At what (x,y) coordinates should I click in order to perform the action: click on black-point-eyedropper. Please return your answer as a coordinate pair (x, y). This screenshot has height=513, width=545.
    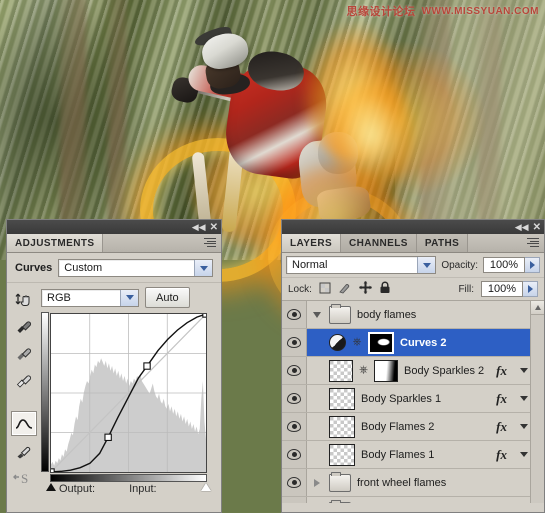
    Looking at the image, I should click on (24, 326).